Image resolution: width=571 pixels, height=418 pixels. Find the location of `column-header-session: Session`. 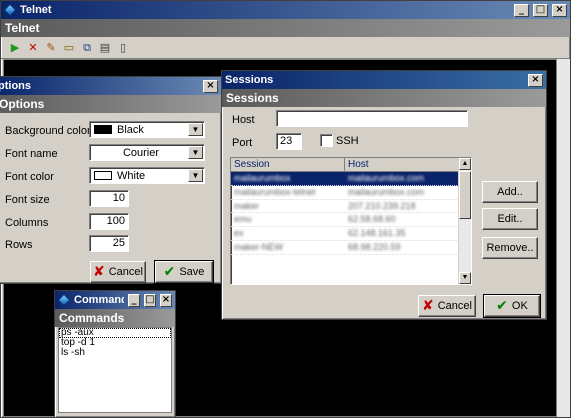

column-header-session: Session is located at coordinates (288, 164).